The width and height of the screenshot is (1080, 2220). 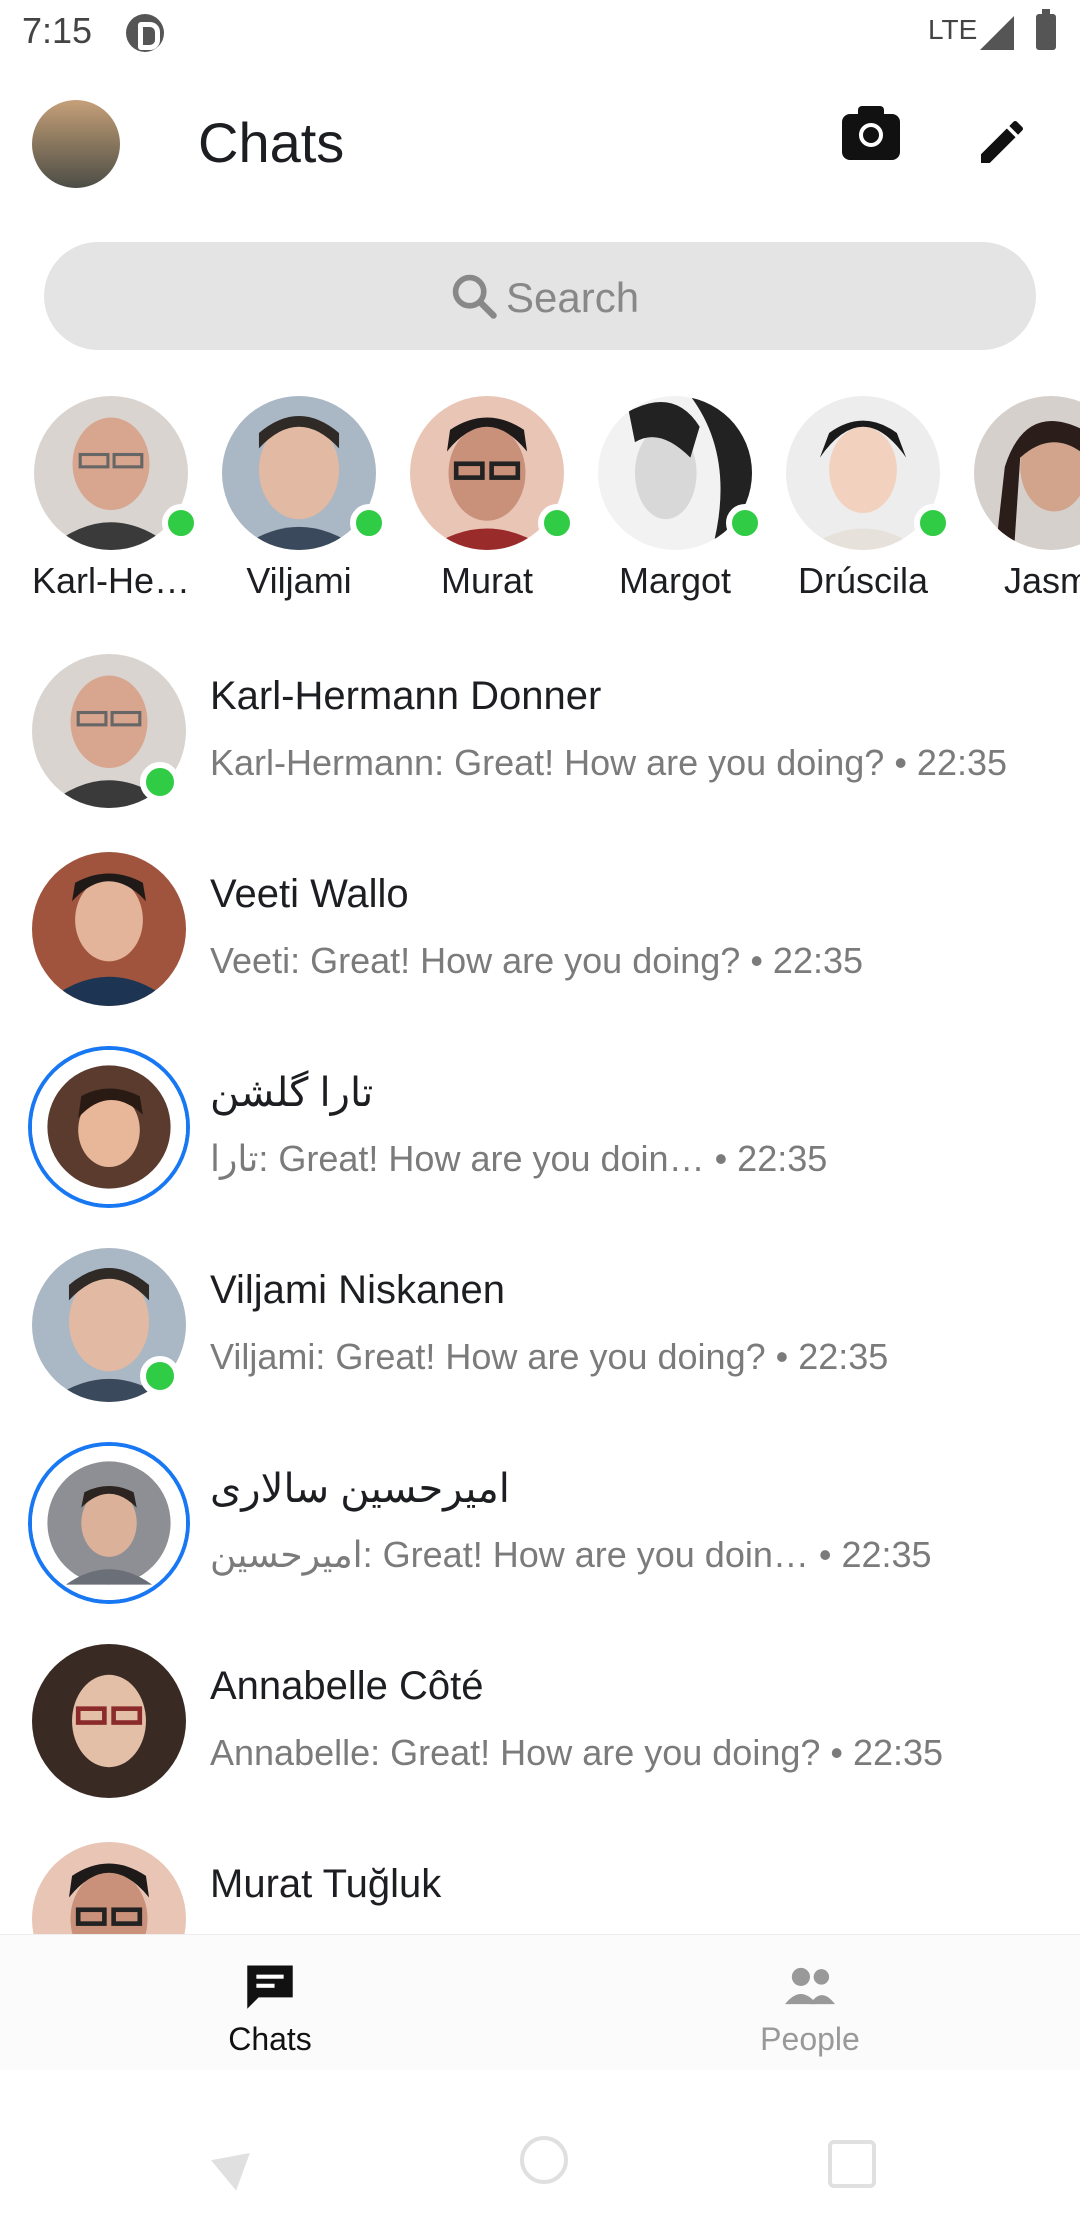 I want to click on story-name: Drúscila, so click(x=863, y=580).